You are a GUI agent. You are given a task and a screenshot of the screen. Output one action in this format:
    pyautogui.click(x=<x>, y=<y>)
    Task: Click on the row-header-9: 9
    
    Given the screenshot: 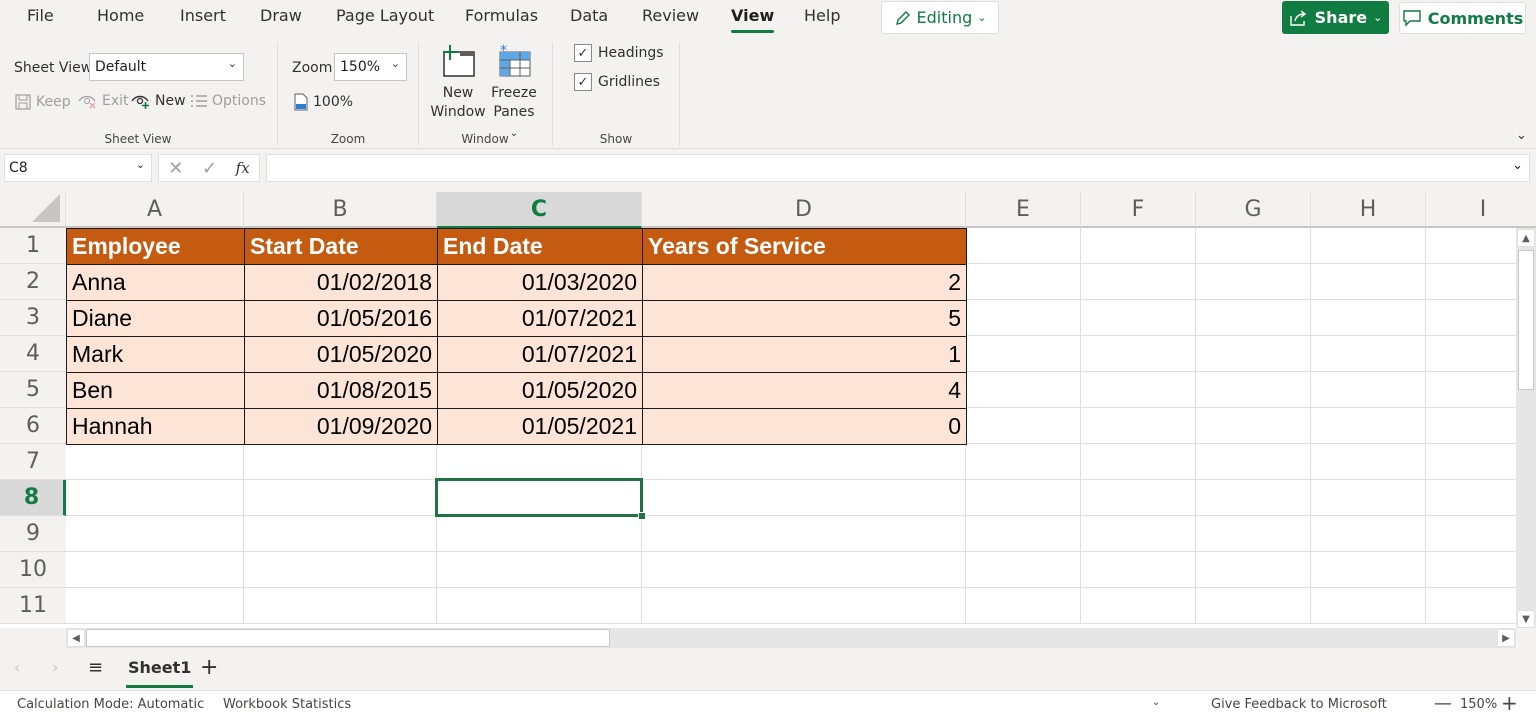 What is the action you would take?
    pyautogui.click(x=33, y=534)
    